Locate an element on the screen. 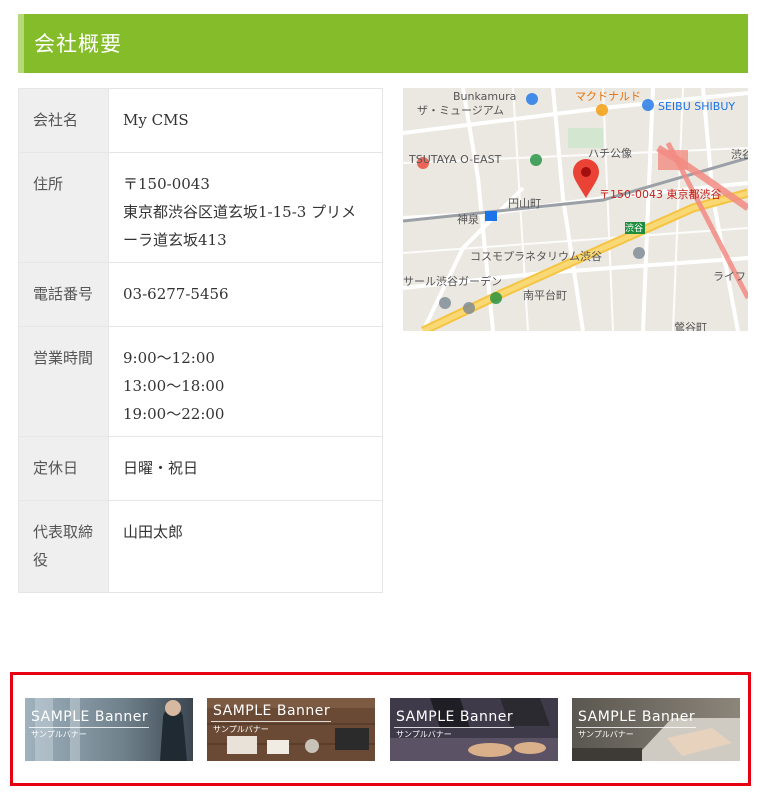 Image resolution: width=761 pixels, height=793 pixels. row-value: 山田太郎 is located at coordinates (245, 546).